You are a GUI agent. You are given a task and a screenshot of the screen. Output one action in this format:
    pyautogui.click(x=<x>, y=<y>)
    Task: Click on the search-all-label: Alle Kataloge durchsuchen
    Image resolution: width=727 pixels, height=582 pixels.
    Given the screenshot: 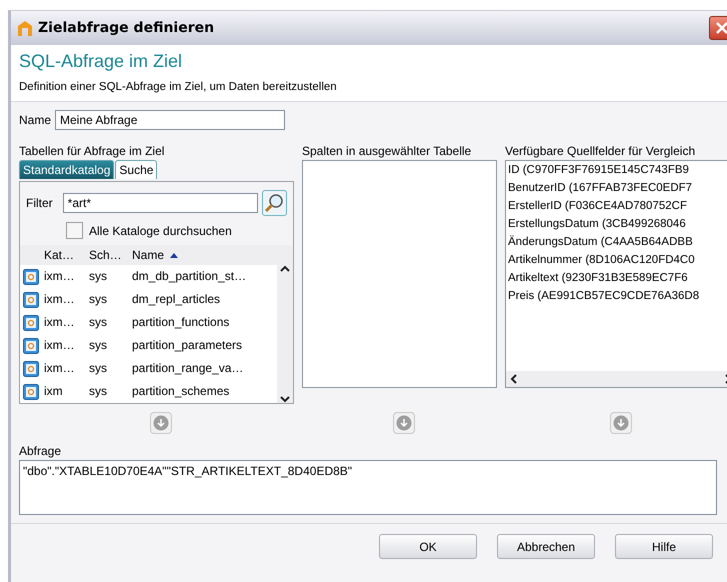 What is the action you would take?
    pyautogui.click(x=160, y=231)
    